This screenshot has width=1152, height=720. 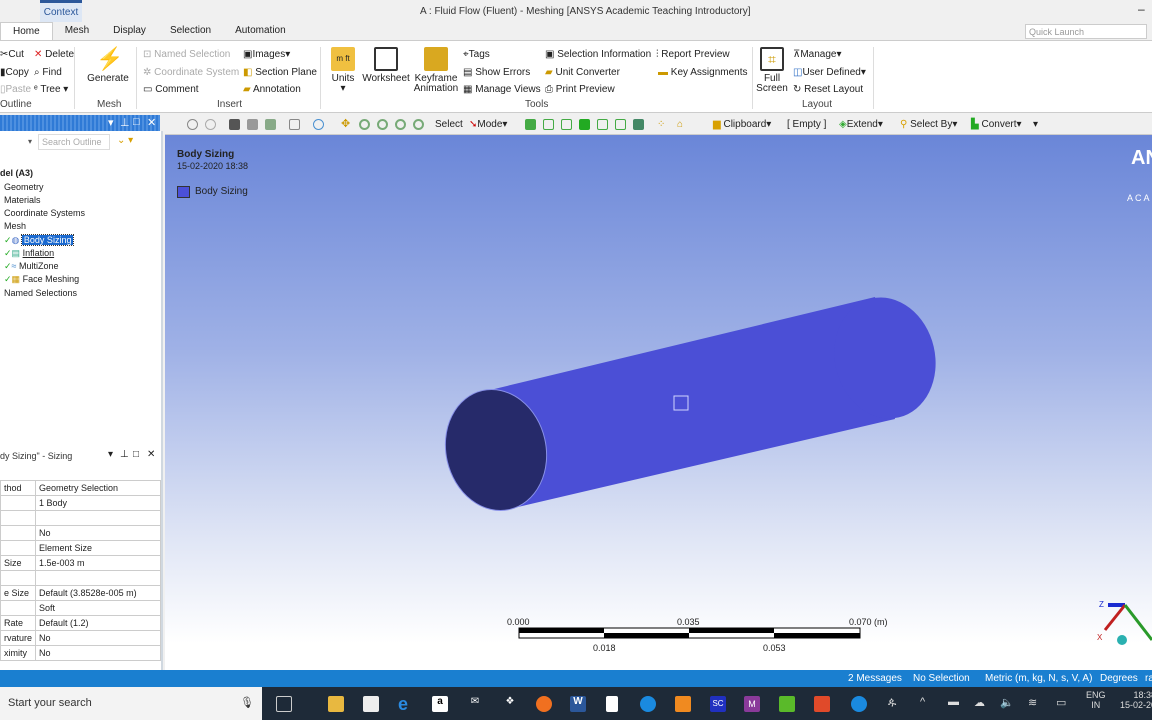 What do you see at coordinates (580, 89) in the screenshot?
I see `print-preview-button: ⎙ Print Preview` at bounding box center [580, 89].